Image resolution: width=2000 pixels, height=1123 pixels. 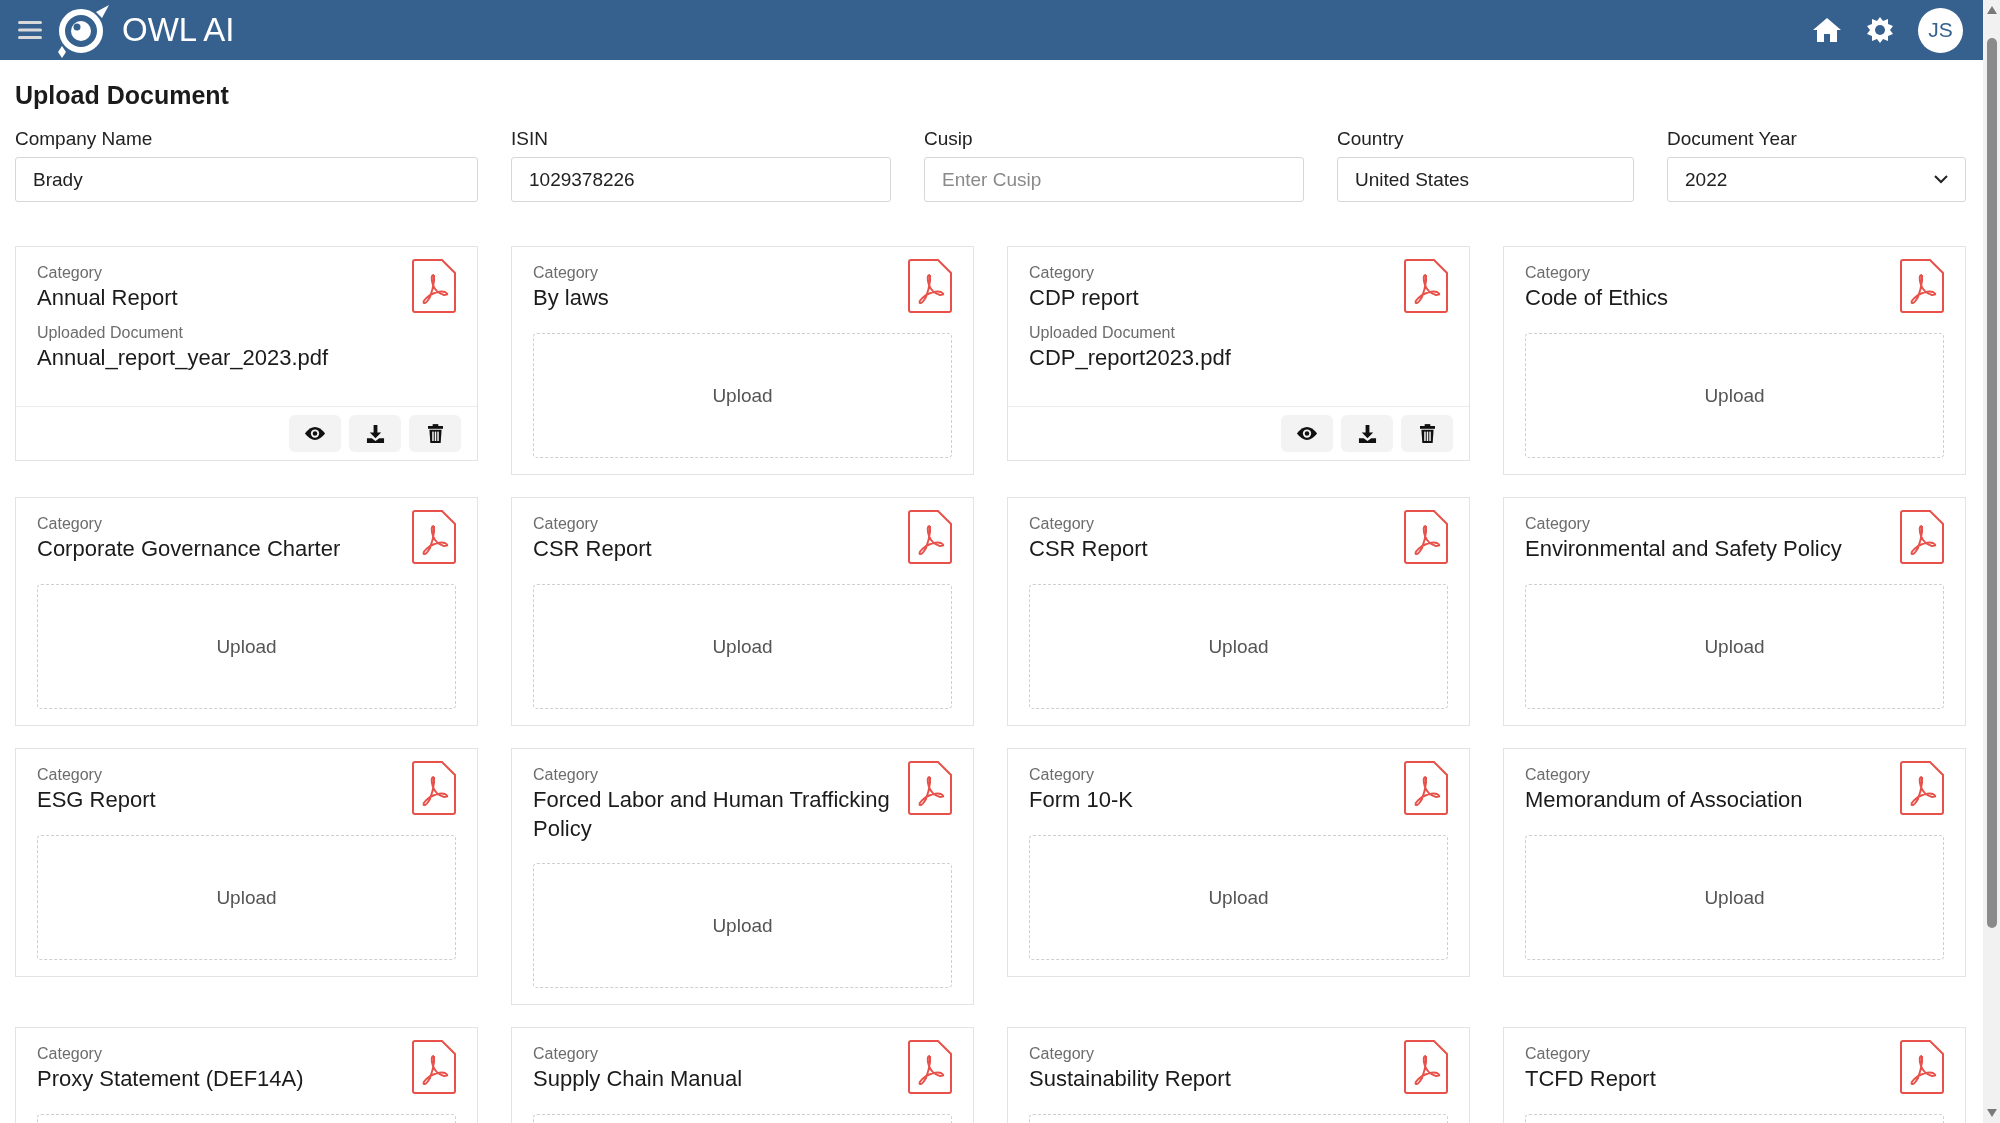 What do you see at coordinates (1732, 139) in the screenshot?
I see `field-label: Document Year` at bounding box center [1732, 139].